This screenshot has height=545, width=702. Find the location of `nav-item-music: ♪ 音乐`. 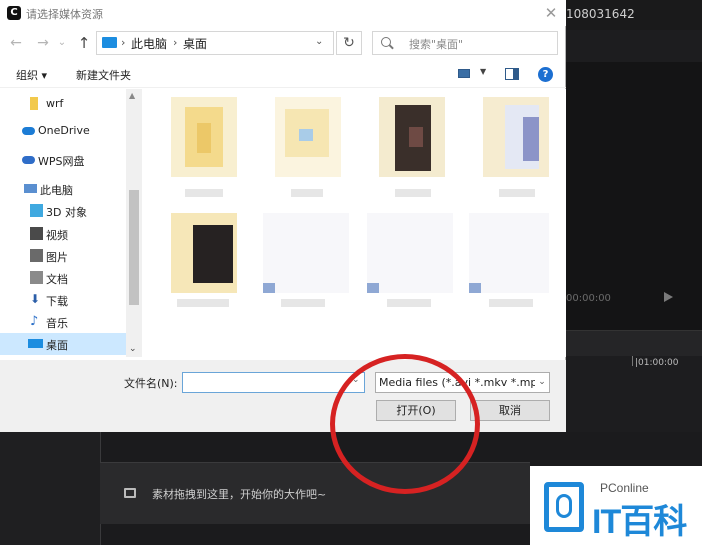

nav-item-music: ♪ 音乐 is located at coordinates (63, 322).